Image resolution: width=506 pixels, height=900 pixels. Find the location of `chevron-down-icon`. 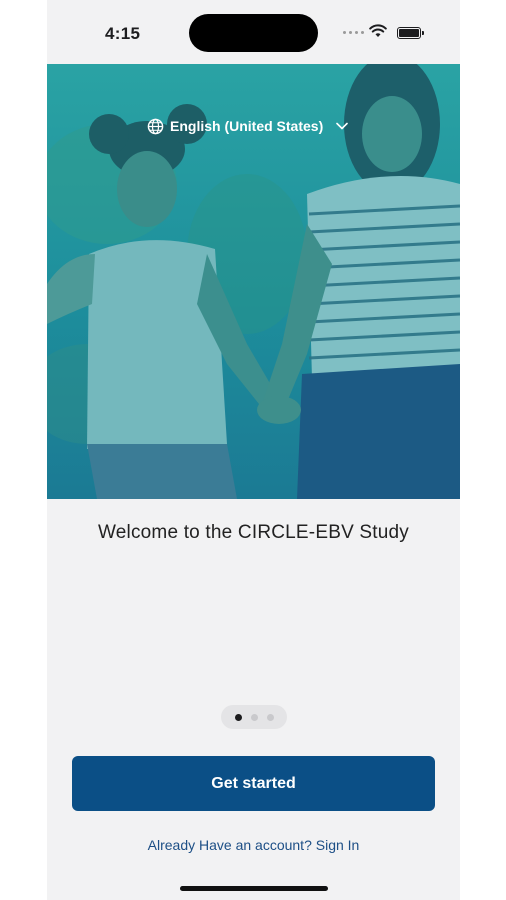

chevron-down-icon is located at coordinates (342, 126).